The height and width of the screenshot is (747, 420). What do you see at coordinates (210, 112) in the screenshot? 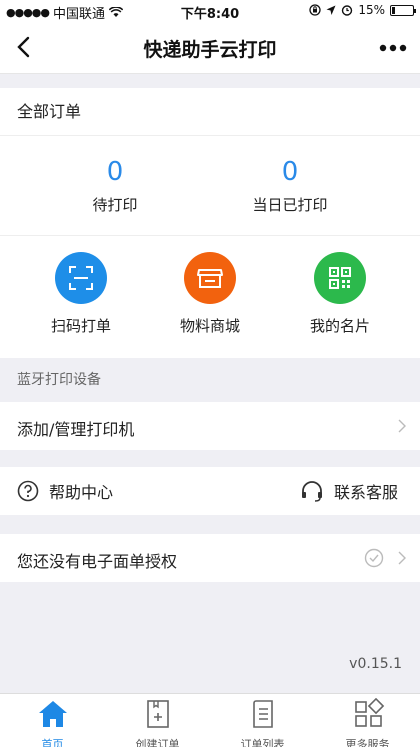
I see `all-orders-heading: 全部订单` at bounding box center [210, 112].